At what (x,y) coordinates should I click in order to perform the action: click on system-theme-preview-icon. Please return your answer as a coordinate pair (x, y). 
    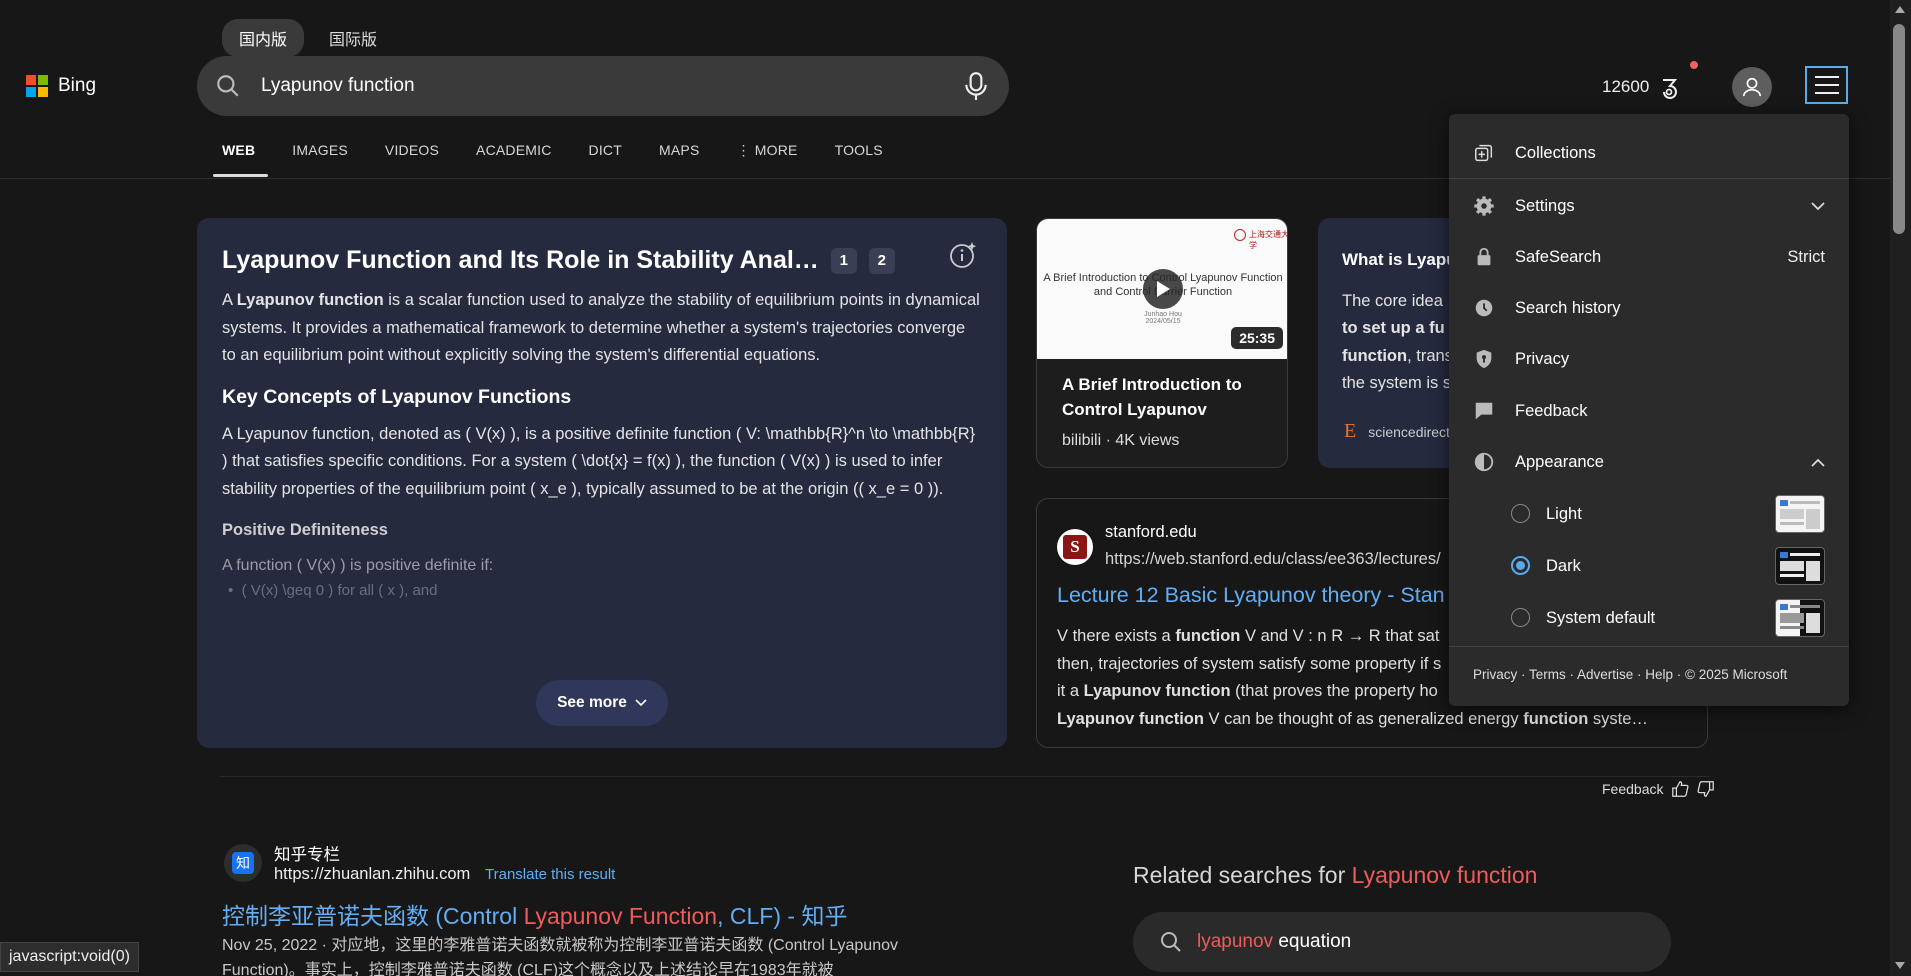
    Looking at the image, I should click on (1800, 618).